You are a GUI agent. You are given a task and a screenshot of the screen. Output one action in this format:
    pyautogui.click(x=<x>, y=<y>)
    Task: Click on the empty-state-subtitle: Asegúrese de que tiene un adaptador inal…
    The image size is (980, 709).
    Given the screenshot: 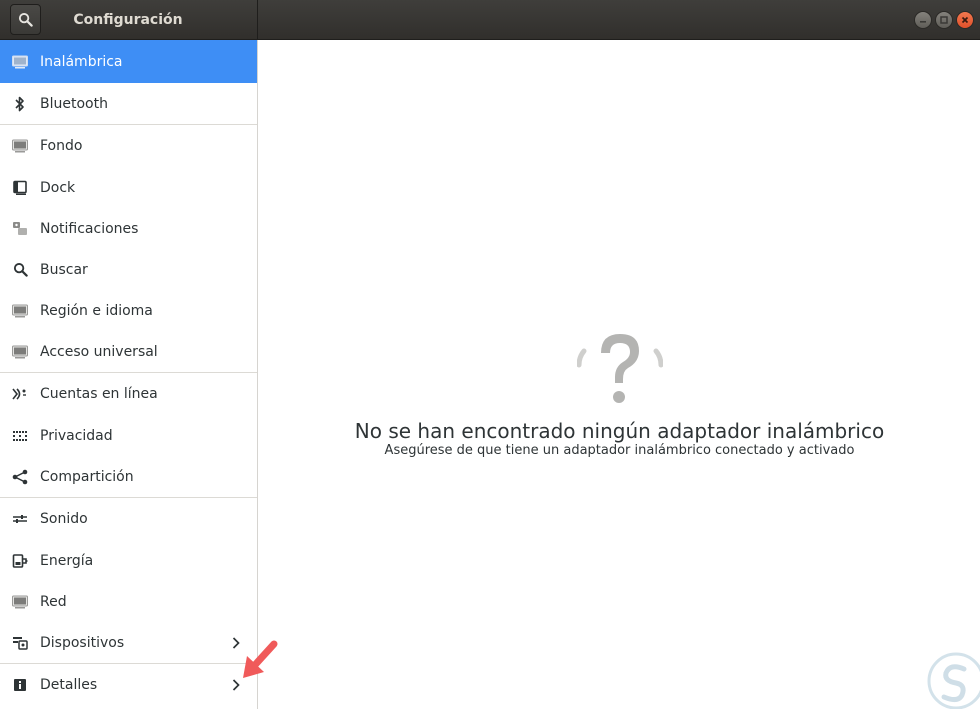 What is the action you would take?
    pyautogui.click(x=619, y=450)
    